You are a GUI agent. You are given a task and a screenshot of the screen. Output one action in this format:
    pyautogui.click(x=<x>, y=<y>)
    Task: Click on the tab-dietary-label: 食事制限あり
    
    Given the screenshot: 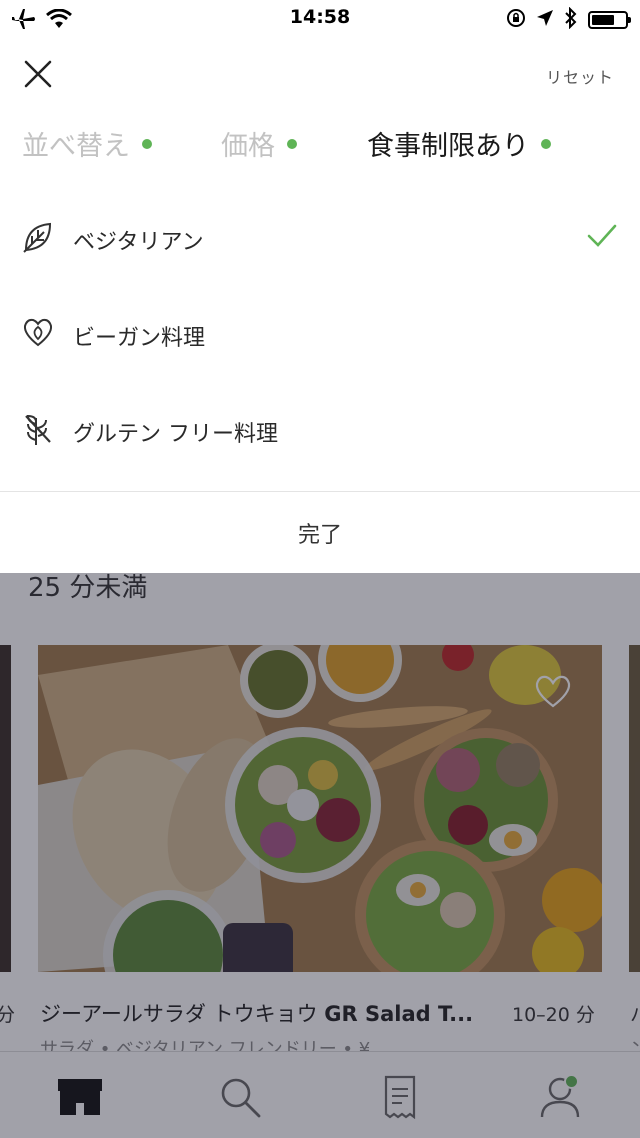 What is the action you would take?
    pyautogui.click(x=448, y=146)
    